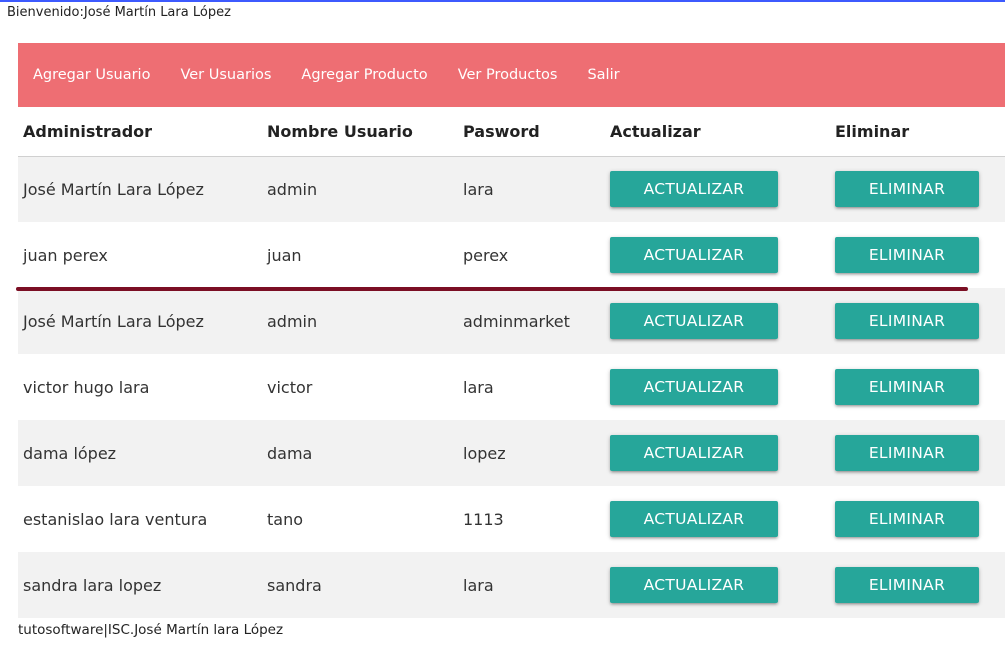  Describe the element at coordinates (917, 132) in the screenshot. I see `header-eliminar: Eliminar` at that location.